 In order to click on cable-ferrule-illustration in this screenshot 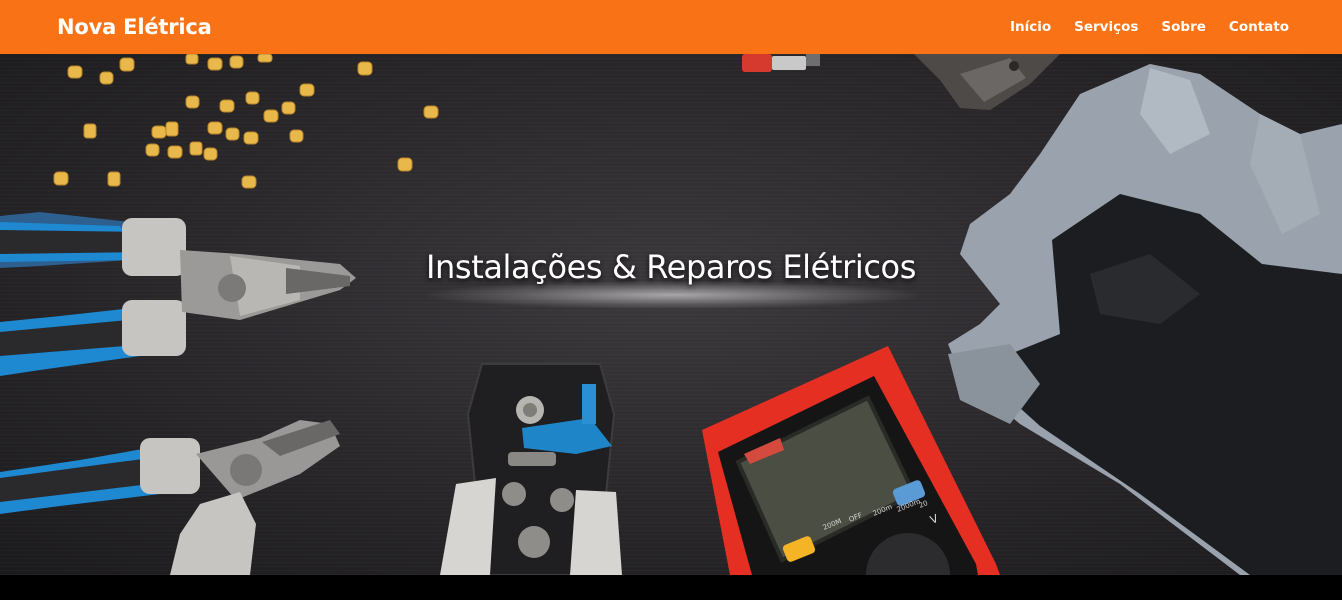, I will do `click(781, 63)`.